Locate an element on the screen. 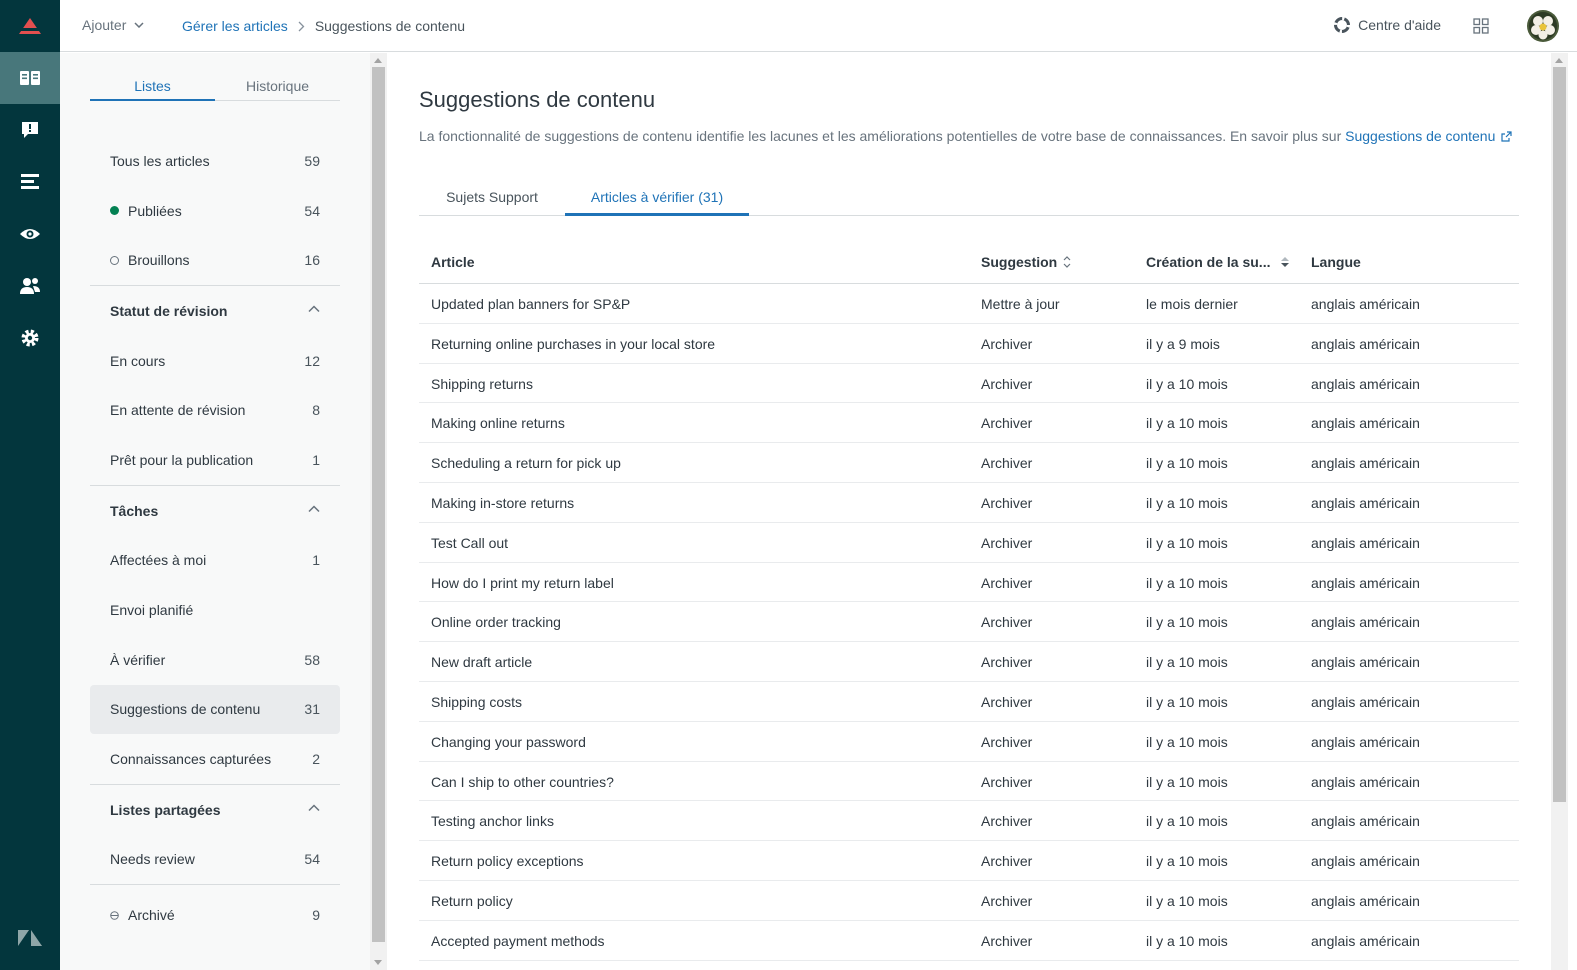 Image resolution: width=1577 pixels, height=970 pixels. sidebar-item-awaiting-review: En attente de révision 8 is located at coordinates (215, 410).